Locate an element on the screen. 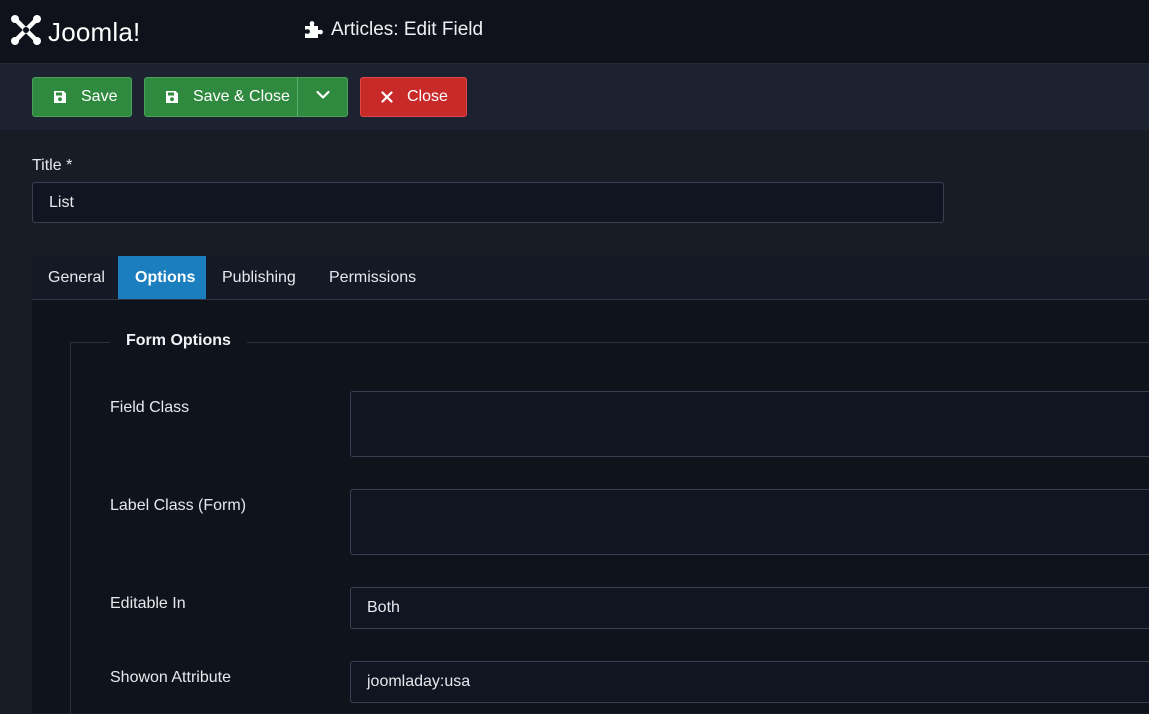  joomla-logo: Joomla! is located at coordinates (75, 32).